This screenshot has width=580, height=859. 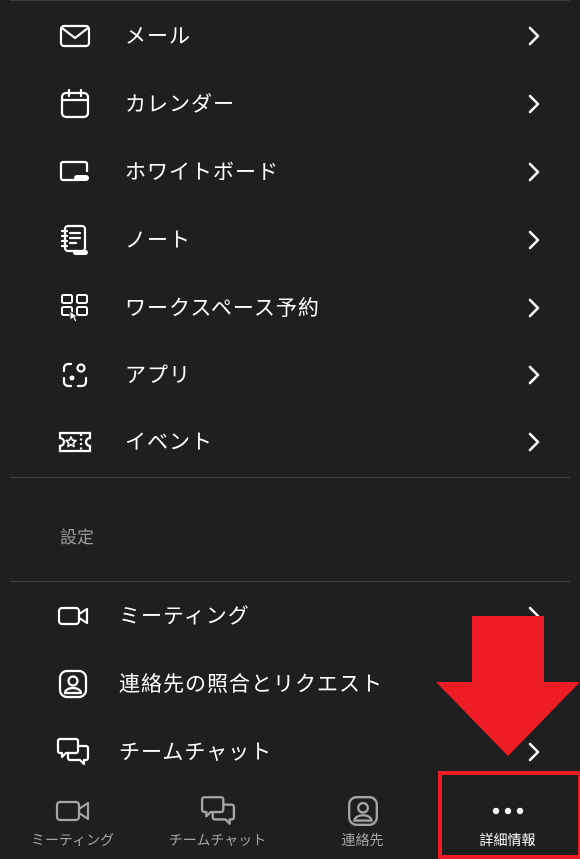 What do you see at coordinates (75, 172) in the screenshot?
I see `whiteboard-icon` at bounding box center [75, 172].